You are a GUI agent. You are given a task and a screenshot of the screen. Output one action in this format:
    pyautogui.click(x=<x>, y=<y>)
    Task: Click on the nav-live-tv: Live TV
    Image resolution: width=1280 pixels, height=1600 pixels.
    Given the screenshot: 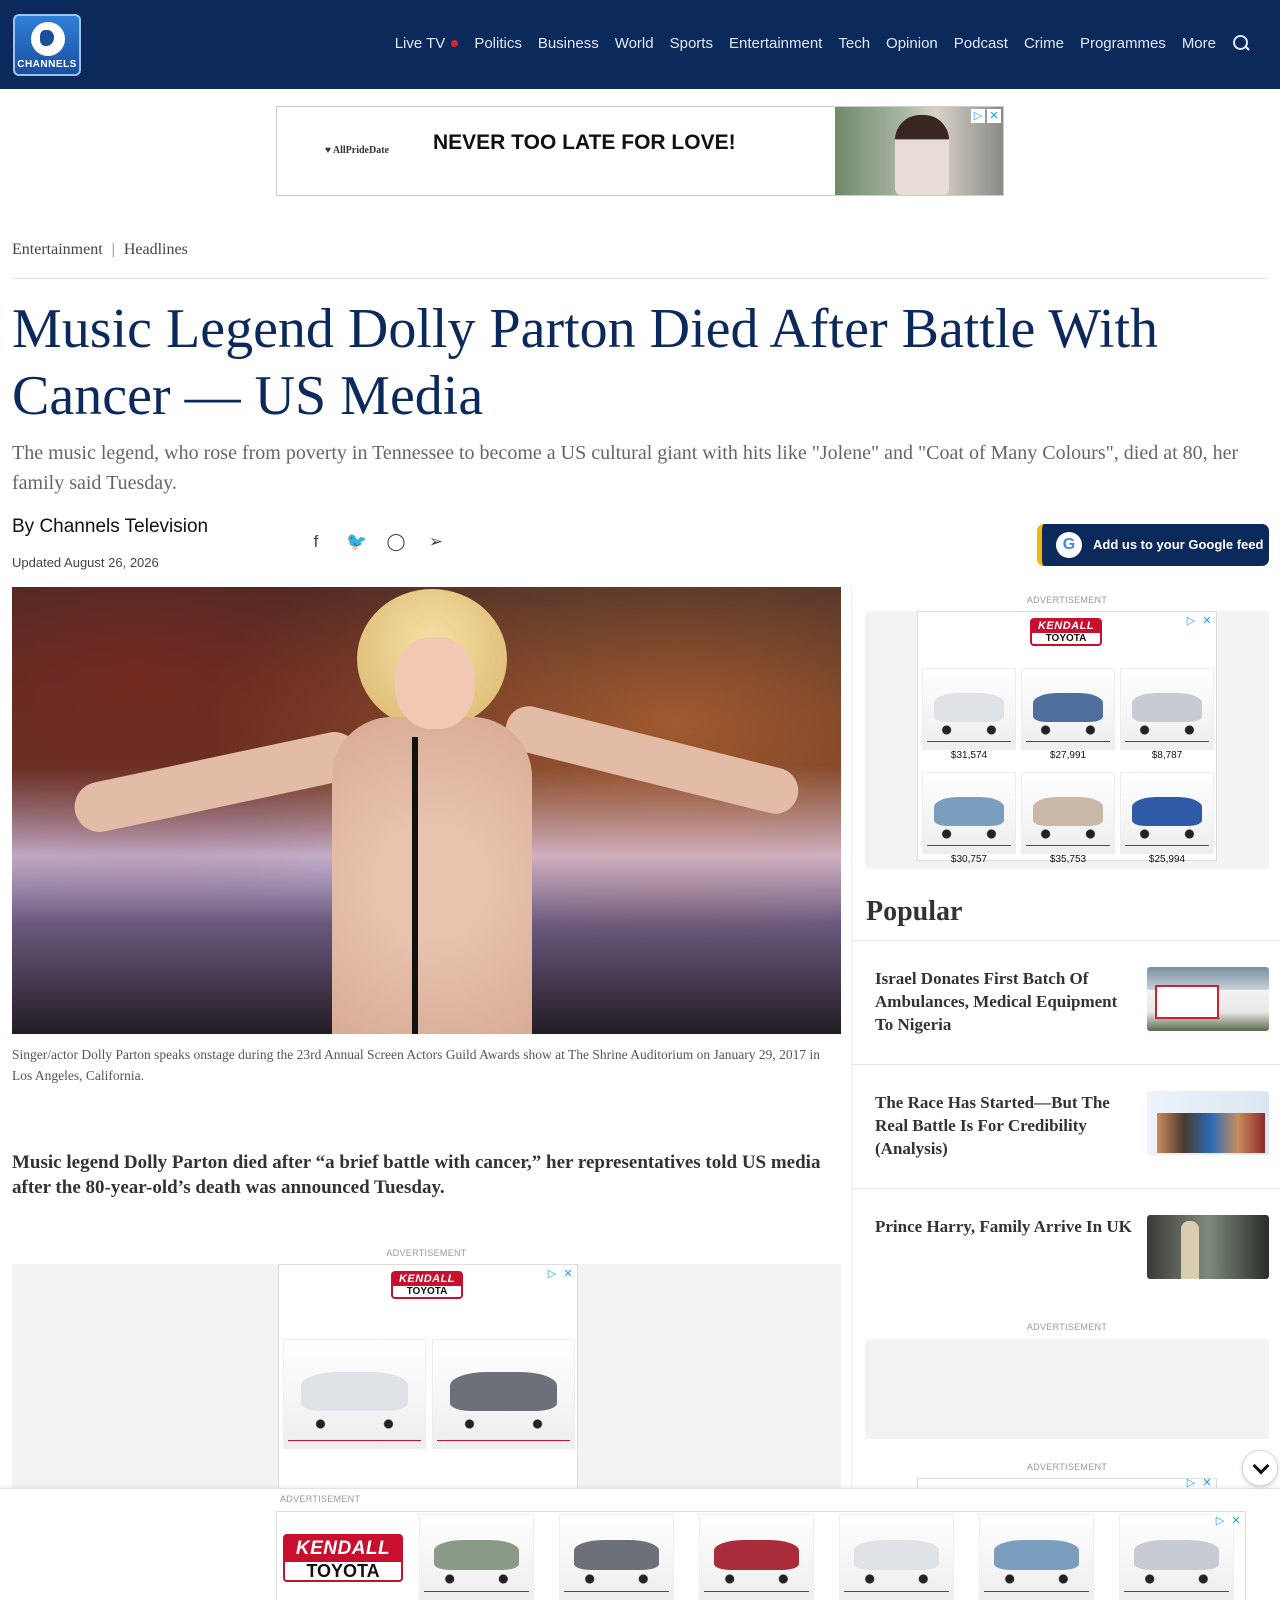 What is the action you would take?
    pyautogui.click(x=427, y=43)
    